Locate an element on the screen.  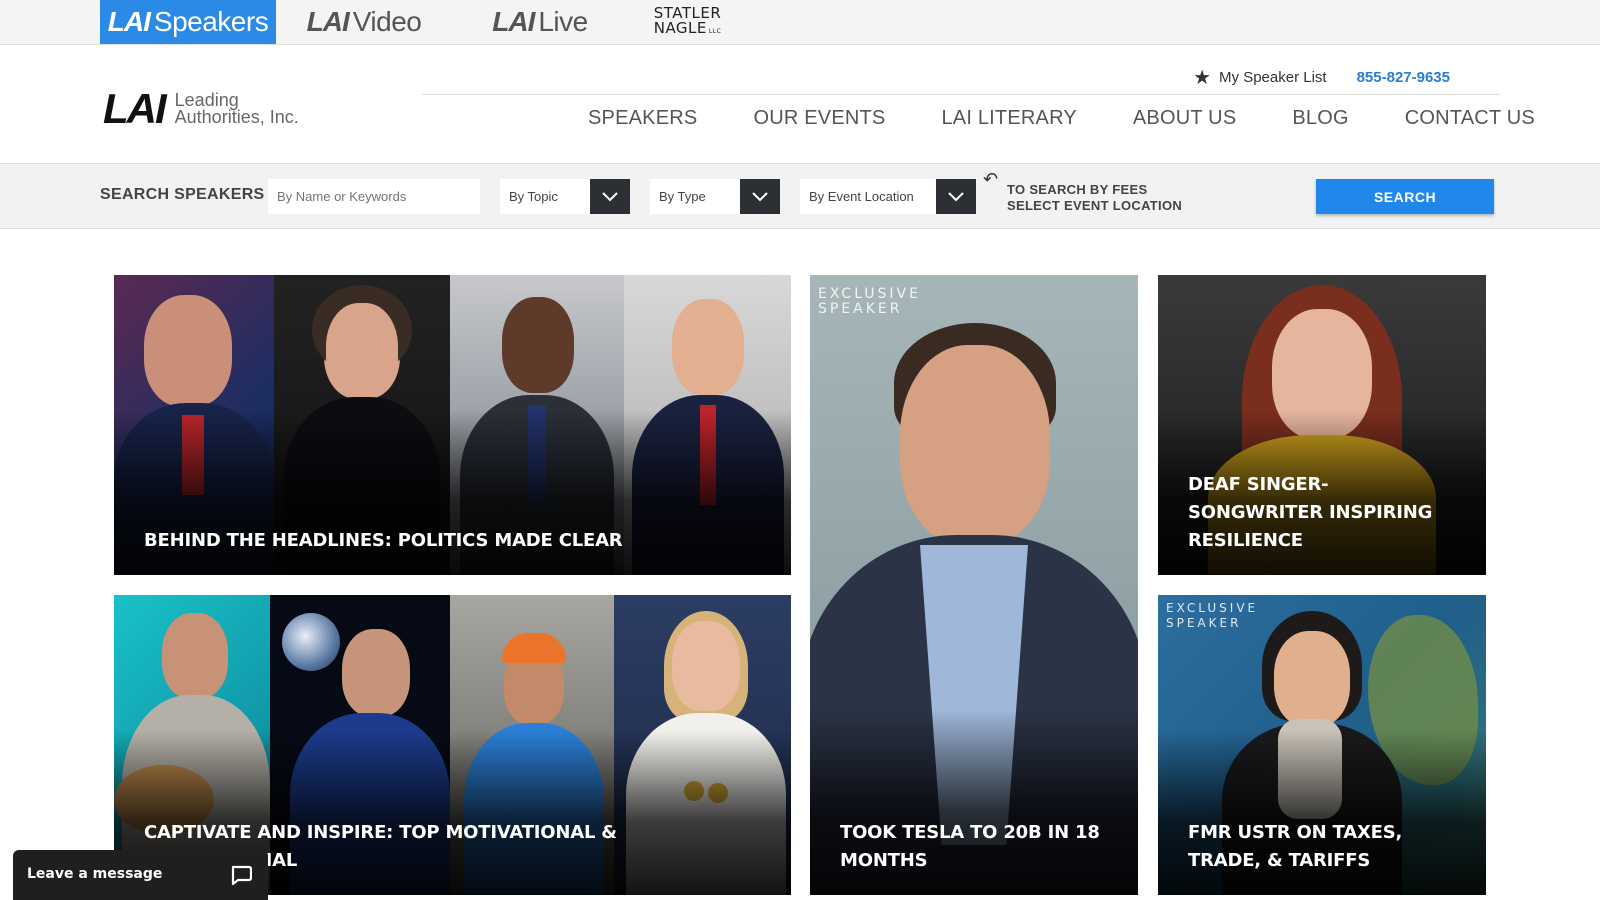
nav-blog: BLOG is located at coordinates (1320, 118).